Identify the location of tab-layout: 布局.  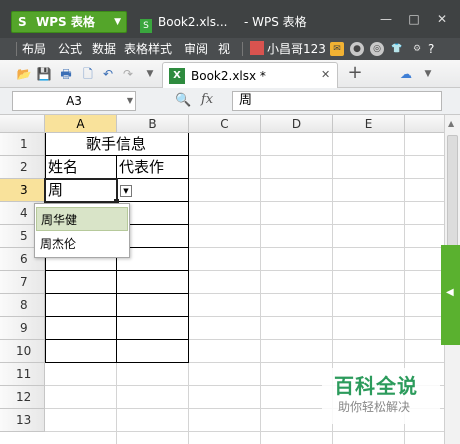
(34, 49).